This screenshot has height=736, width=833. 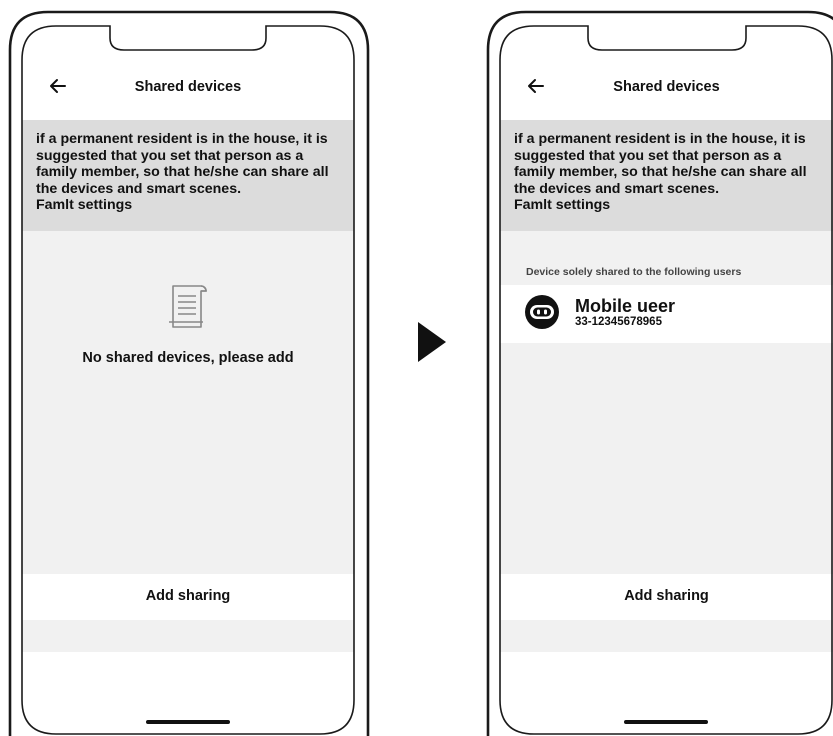 I want to click on play-arrow-icon, so click(x=432, y=342).